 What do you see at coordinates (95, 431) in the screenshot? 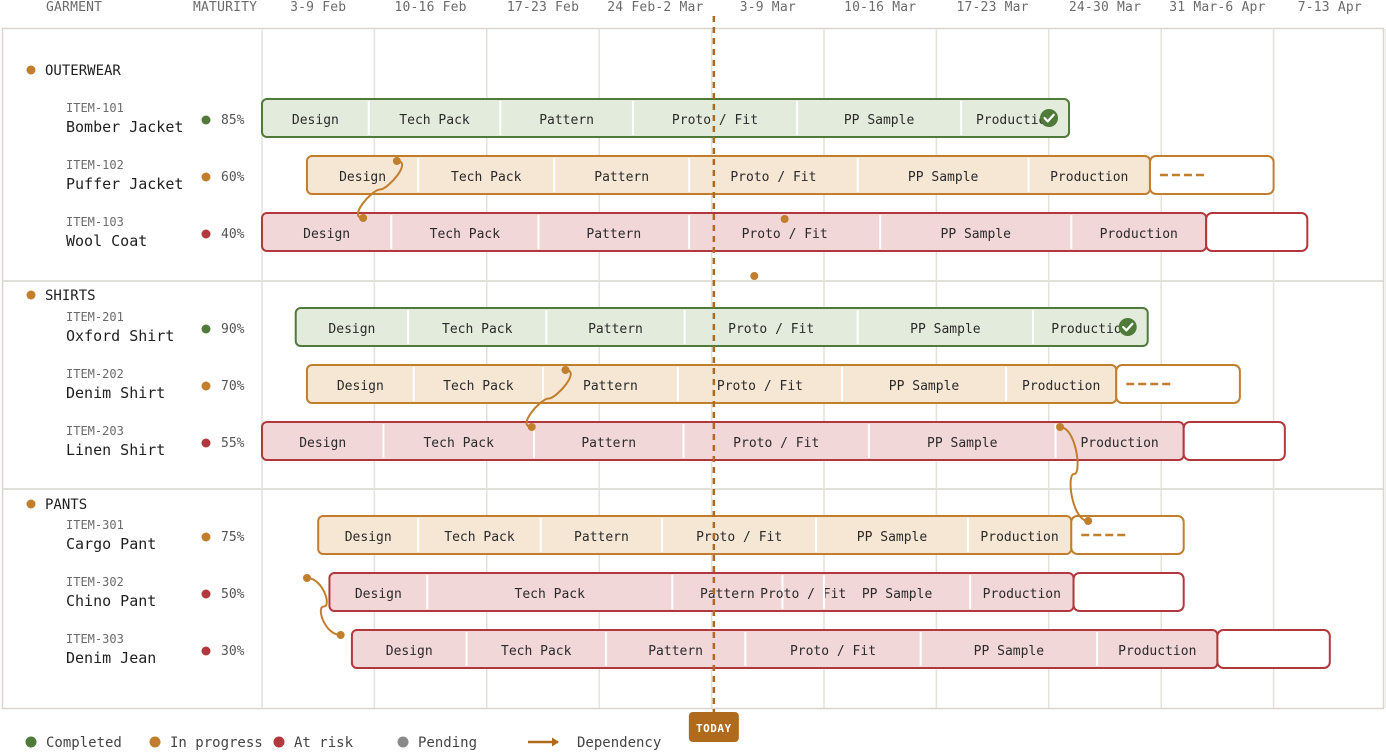
I see `item-id: ITEM-203` at bounding box center [95, 431].